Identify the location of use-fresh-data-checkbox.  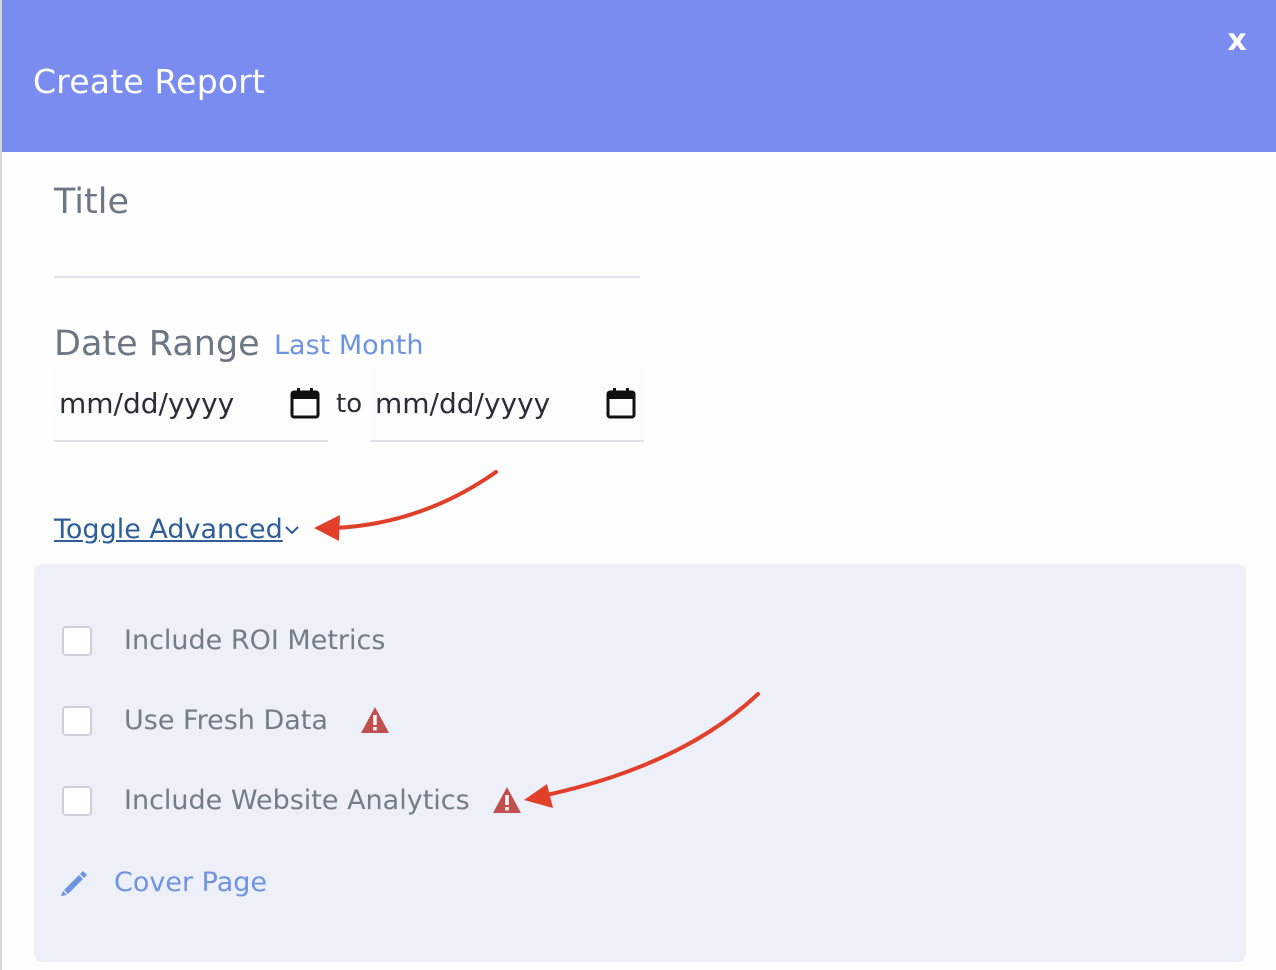
(77, 721).